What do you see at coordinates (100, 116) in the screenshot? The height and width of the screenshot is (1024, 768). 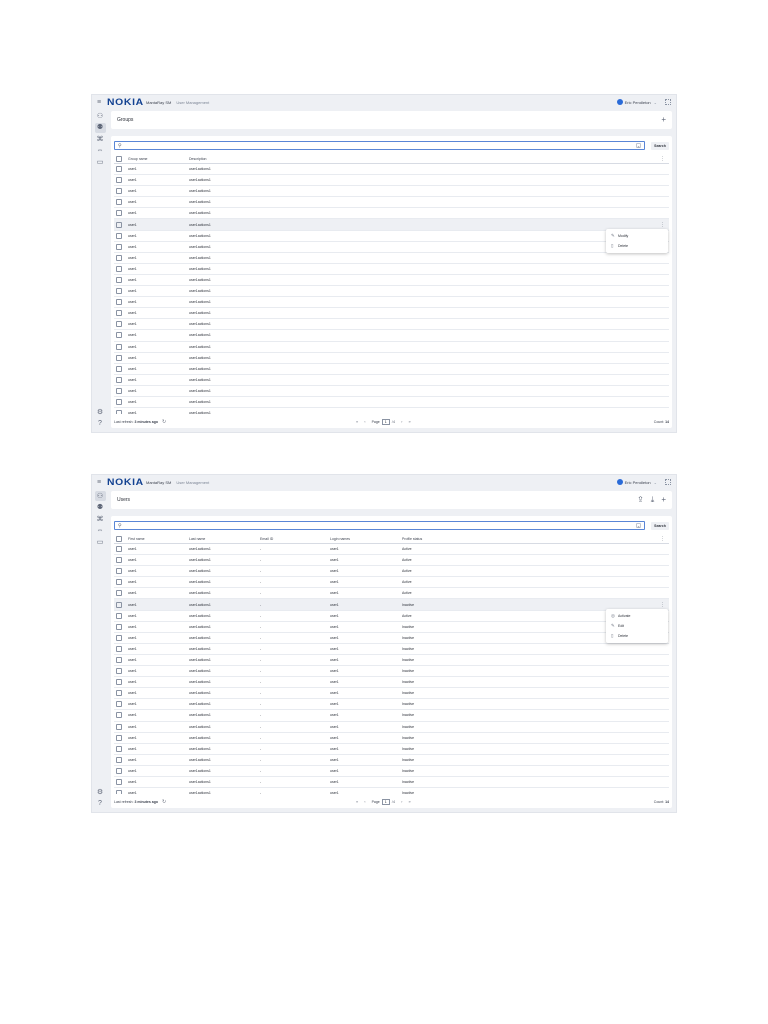 I see `user-icon: ⚇` at bounding box center [100, 116].